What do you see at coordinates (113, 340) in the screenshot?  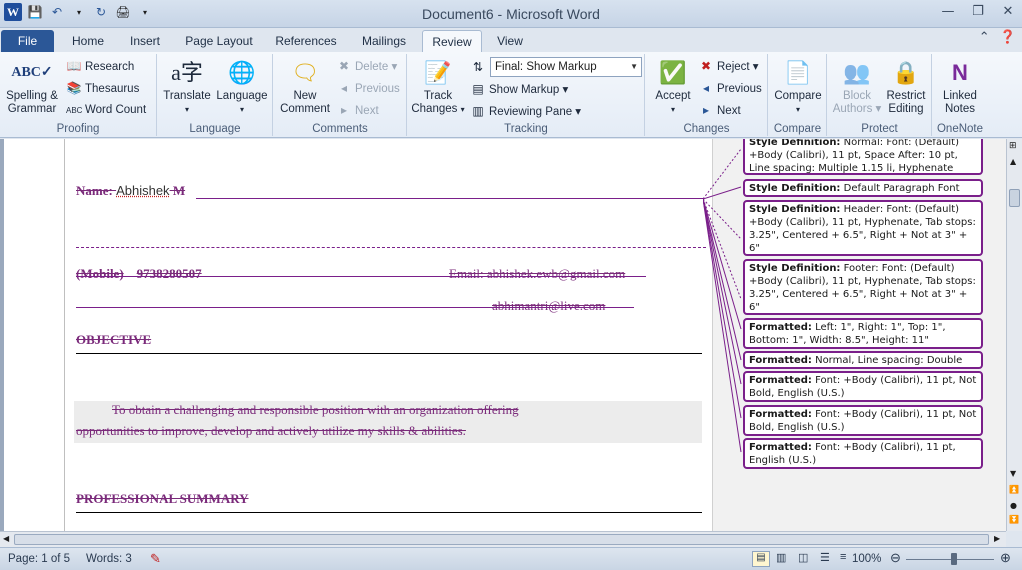 I see `objective-heading: OBJECTIVE` at bounding box center [113, 340].